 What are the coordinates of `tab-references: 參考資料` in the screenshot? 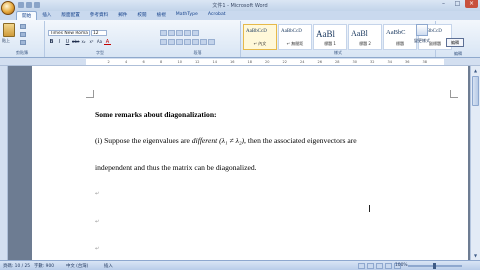 It's located at (99, 15).